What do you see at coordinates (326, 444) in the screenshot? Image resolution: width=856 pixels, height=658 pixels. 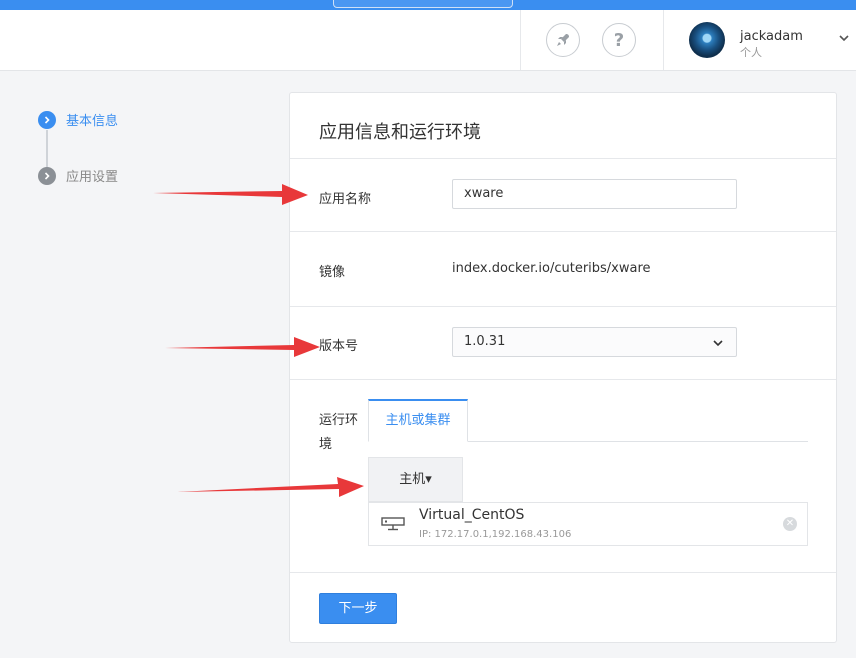 I see `runtime-label-cont: 境` at bounding box center [326, 444].